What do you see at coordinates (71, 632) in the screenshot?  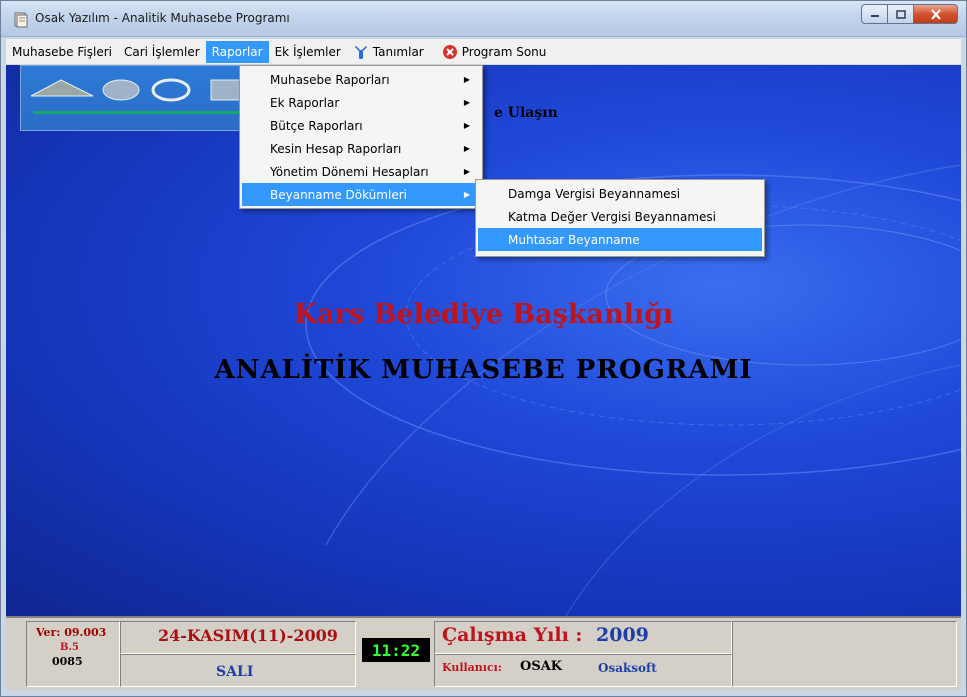 I see `version-label: Ver: 09.003` at bounding box center [71, 632].